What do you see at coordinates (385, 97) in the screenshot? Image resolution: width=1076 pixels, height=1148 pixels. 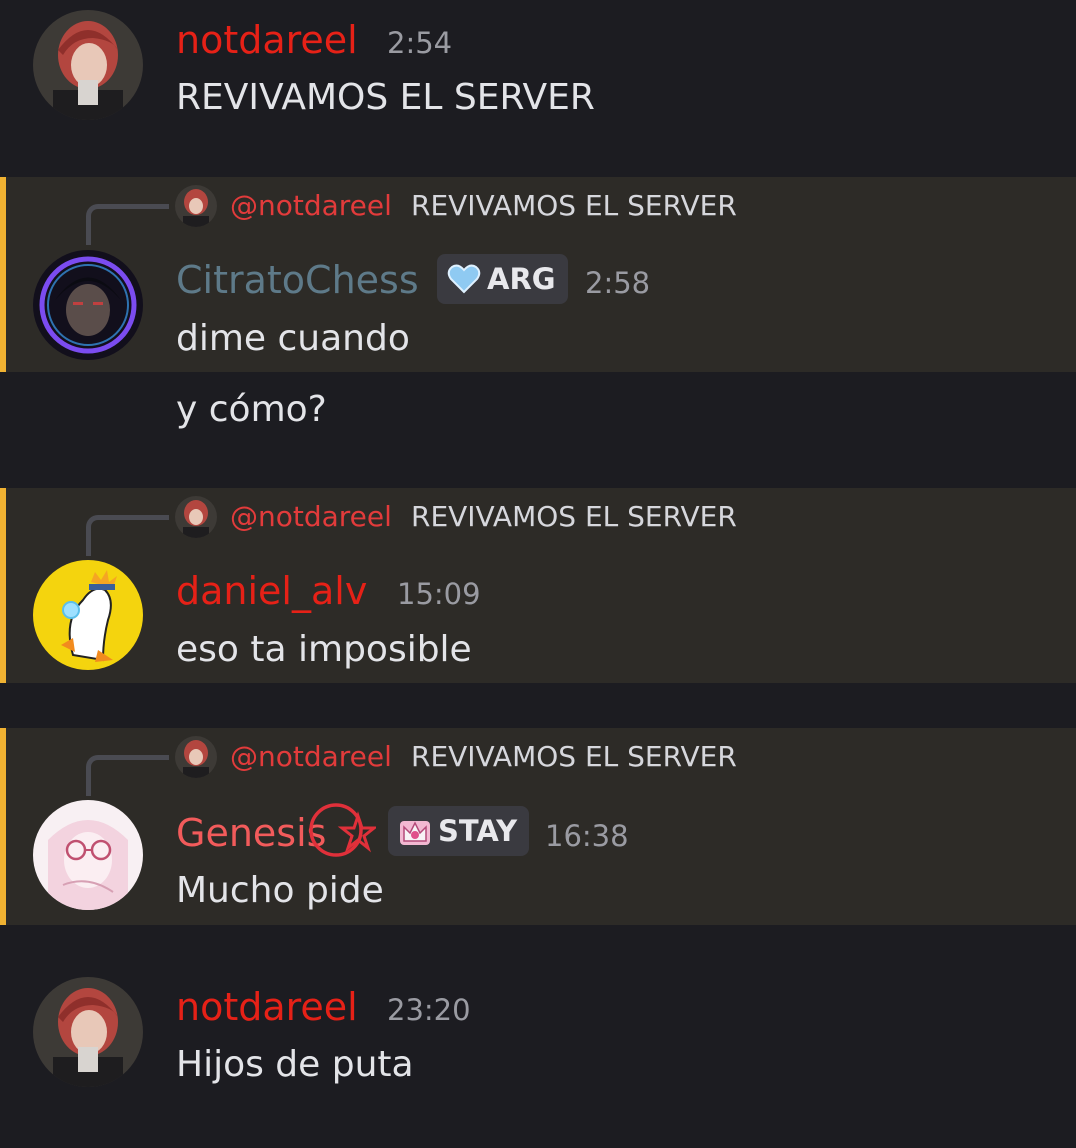 I see `message-text: REVIVAMOS EL SERVER` at bounding box center [385, 97].